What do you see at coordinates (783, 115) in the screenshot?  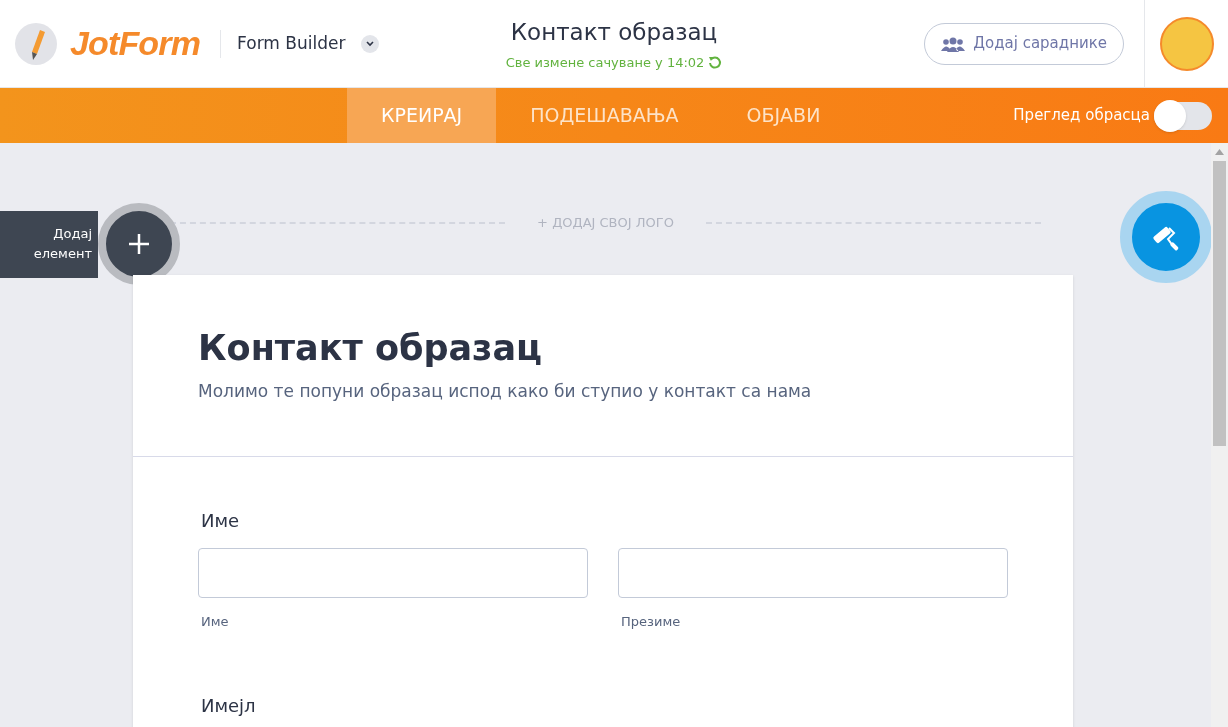 I see `nav-tab: ОБЈАВИ` at bounding box center [783, 115].